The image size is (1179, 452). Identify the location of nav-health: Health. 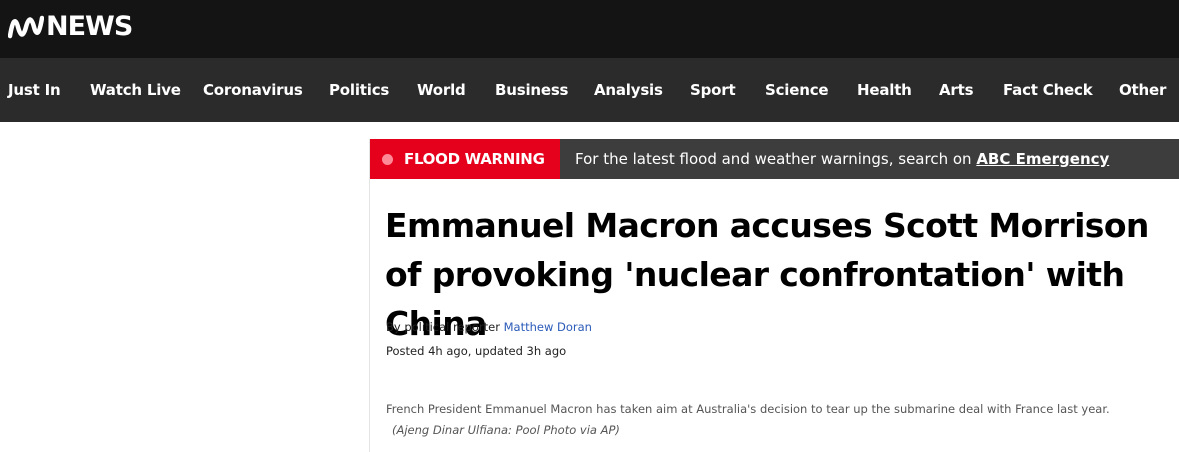
(884, 90).